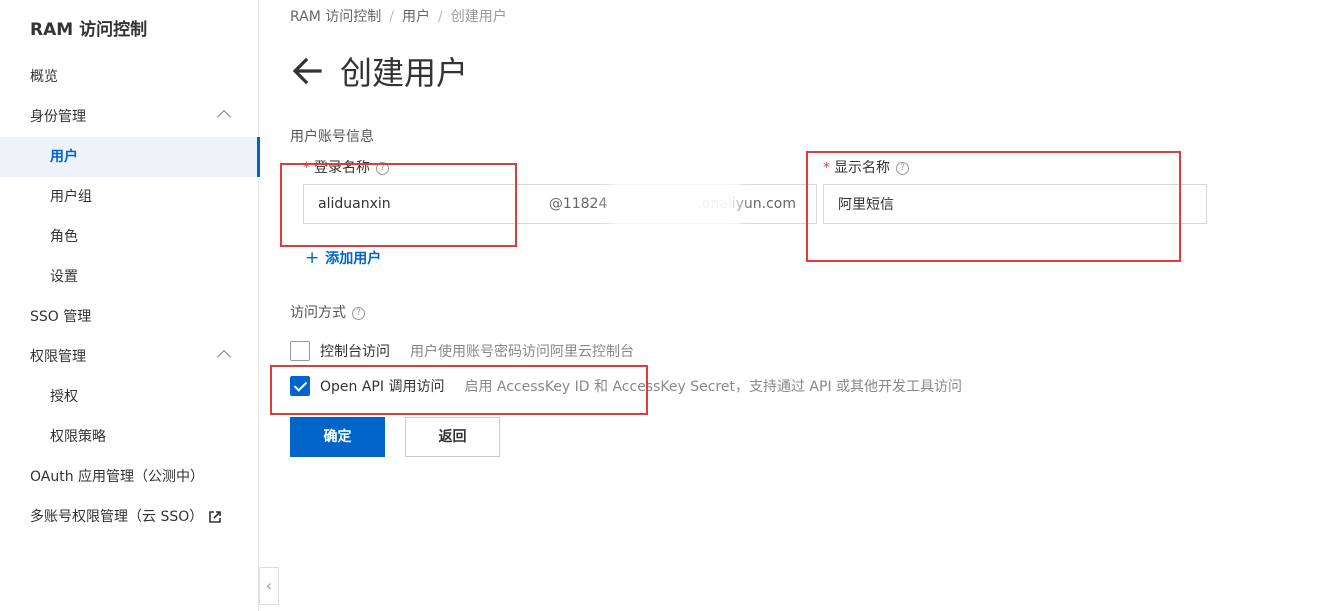  What do you see at coordinates (312, 258) in the screenshot?
I see `plus-icon: +` at bounding box center [312, 258].